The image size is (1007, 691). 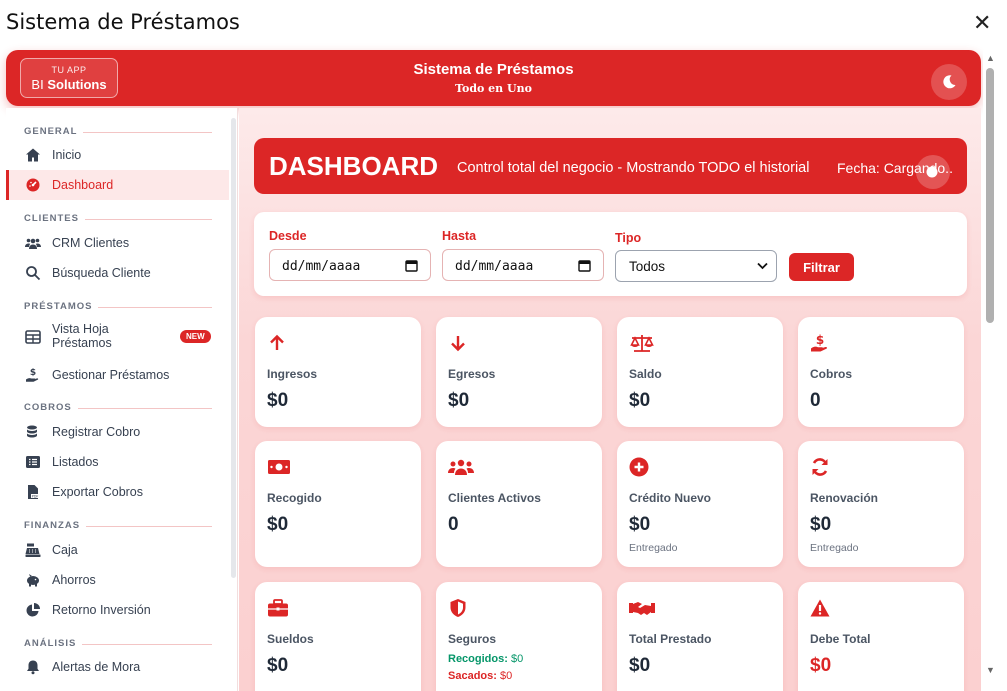 What do you see at coordinates (33, 492) in the screenshot?
I see `file-pdf-icon: PDF` at bounding box center [33, 492].